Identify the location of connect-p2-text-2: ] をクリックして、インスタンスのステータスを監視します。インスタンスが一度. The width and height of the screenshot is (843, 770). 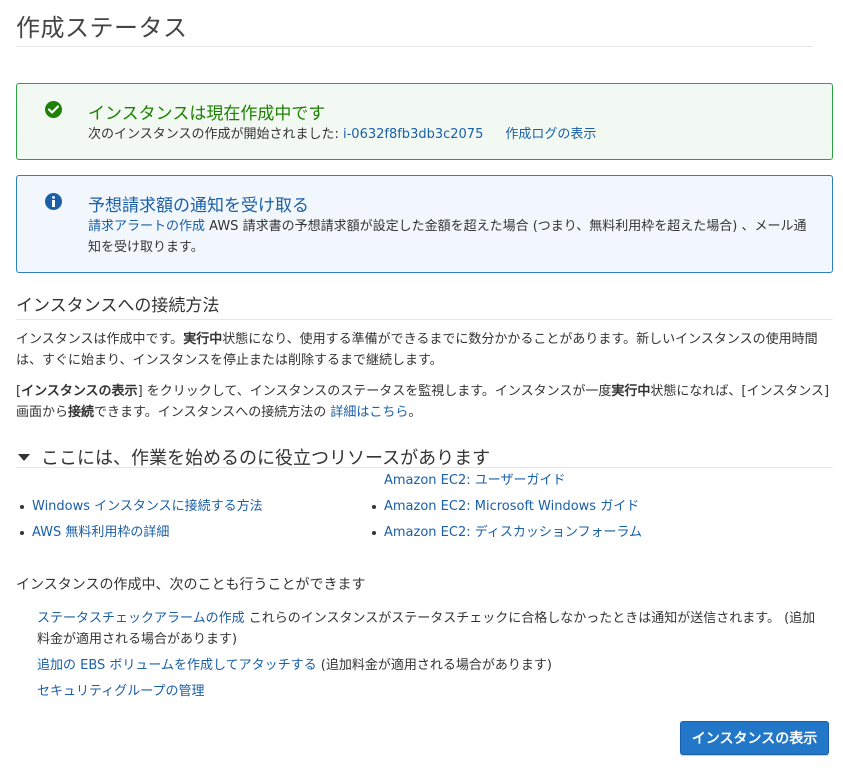
(374, 391).